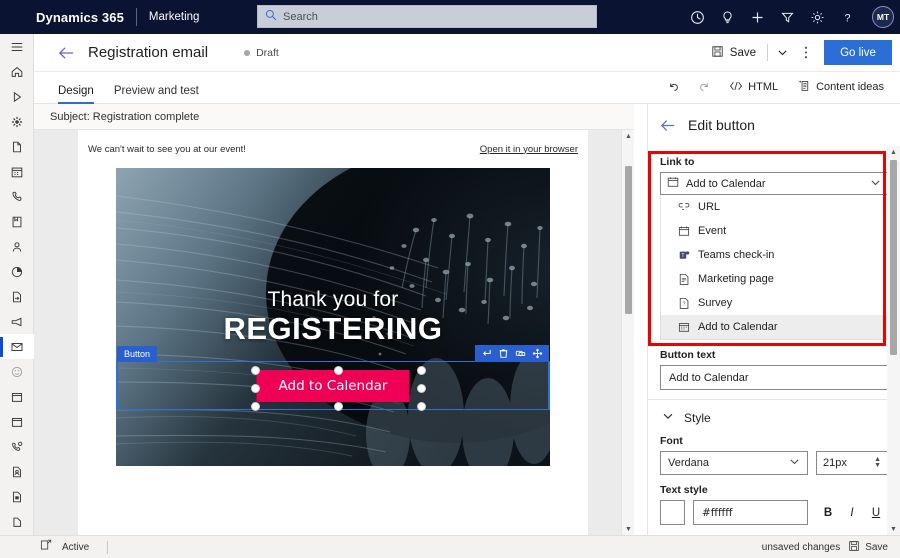 The image size is (900, 558). What do you see at coordinates (727, 17) in the screenshot?
I see `lightbulb-icon` at bounding box center [727, 17].